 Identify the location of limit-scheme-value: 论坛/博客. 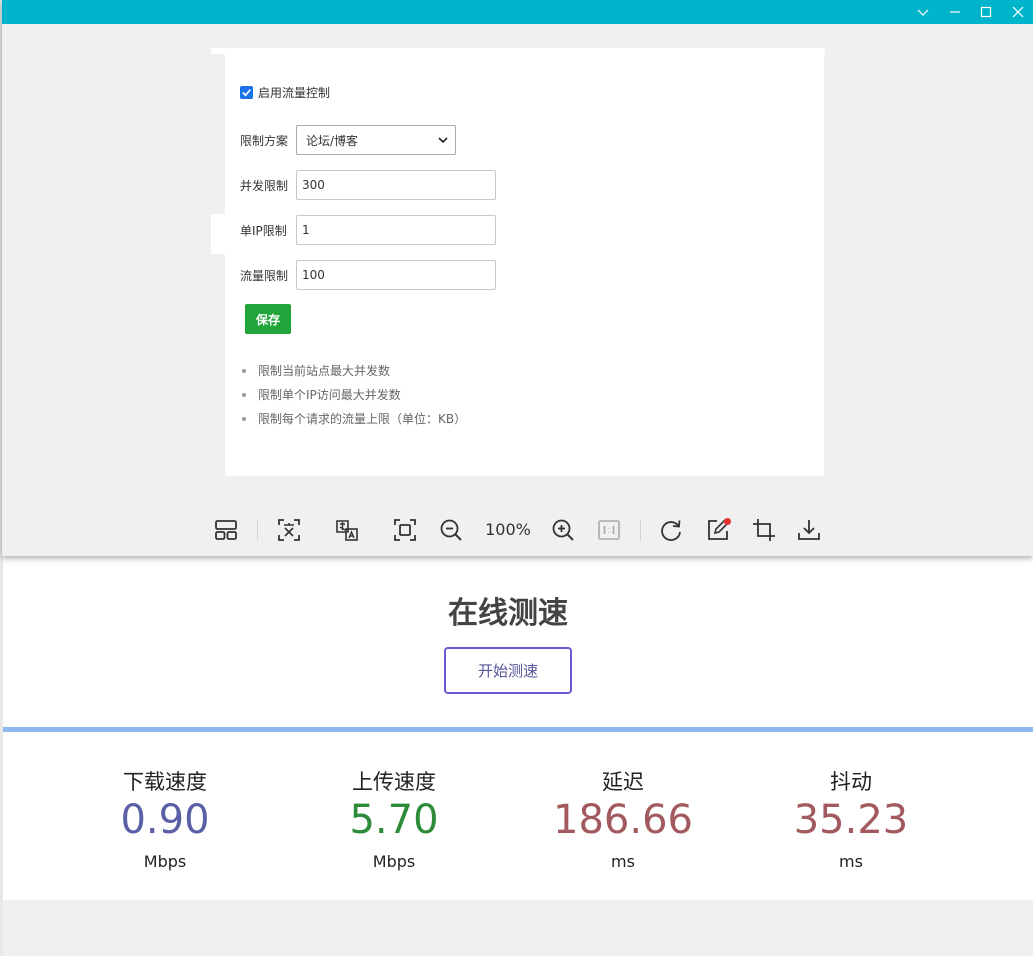
(332, 140).